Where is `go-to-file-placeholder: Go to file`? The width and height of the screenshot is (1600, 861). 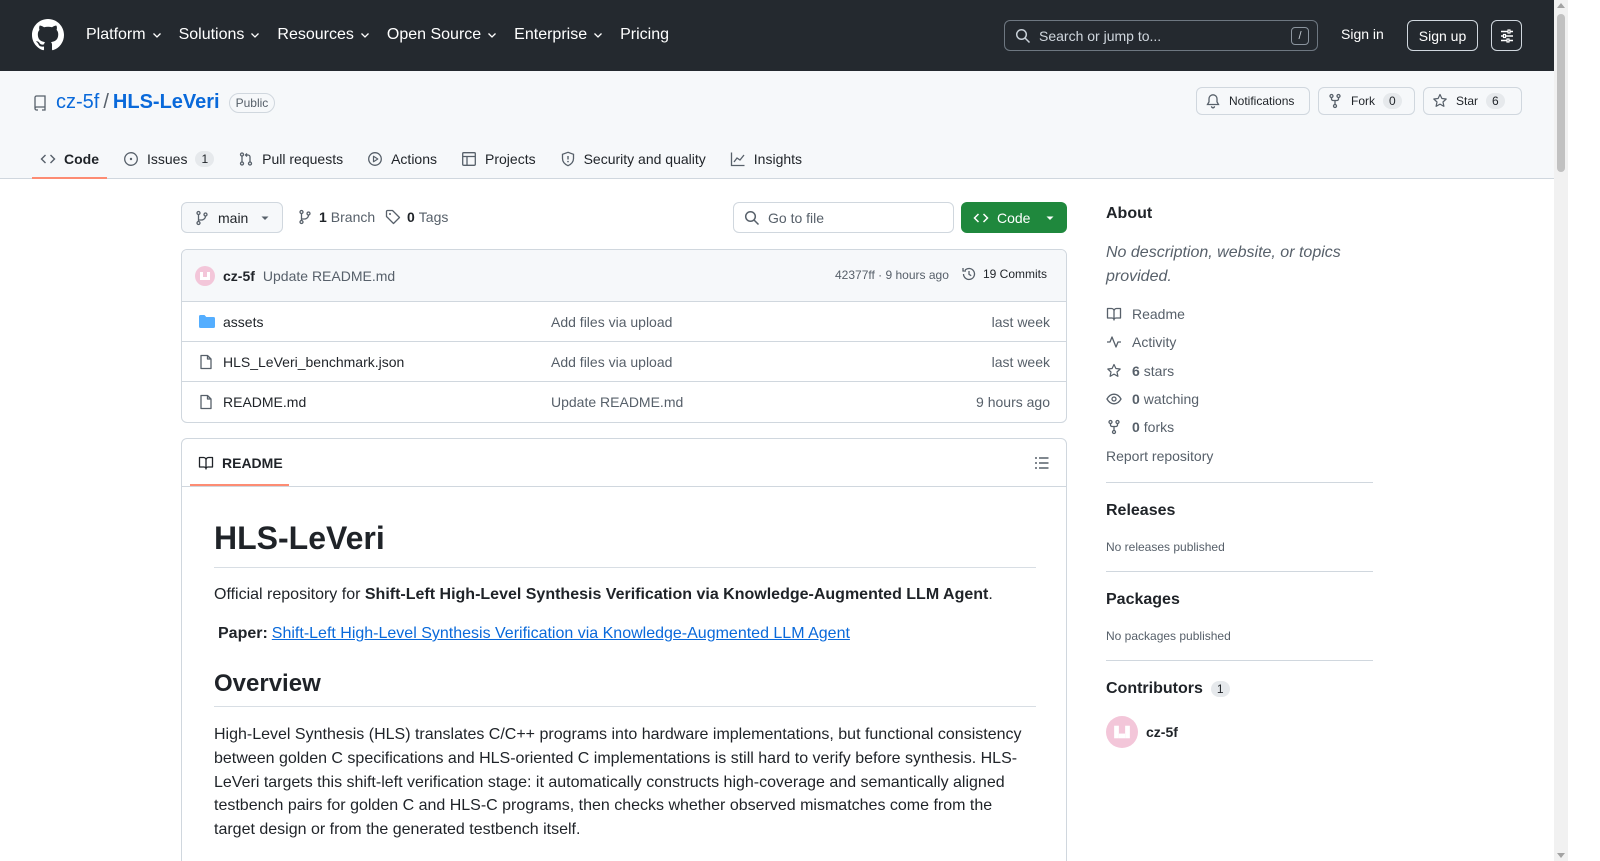
go-to-file-placeholder: Go to file is located at coordinates (796, 217).